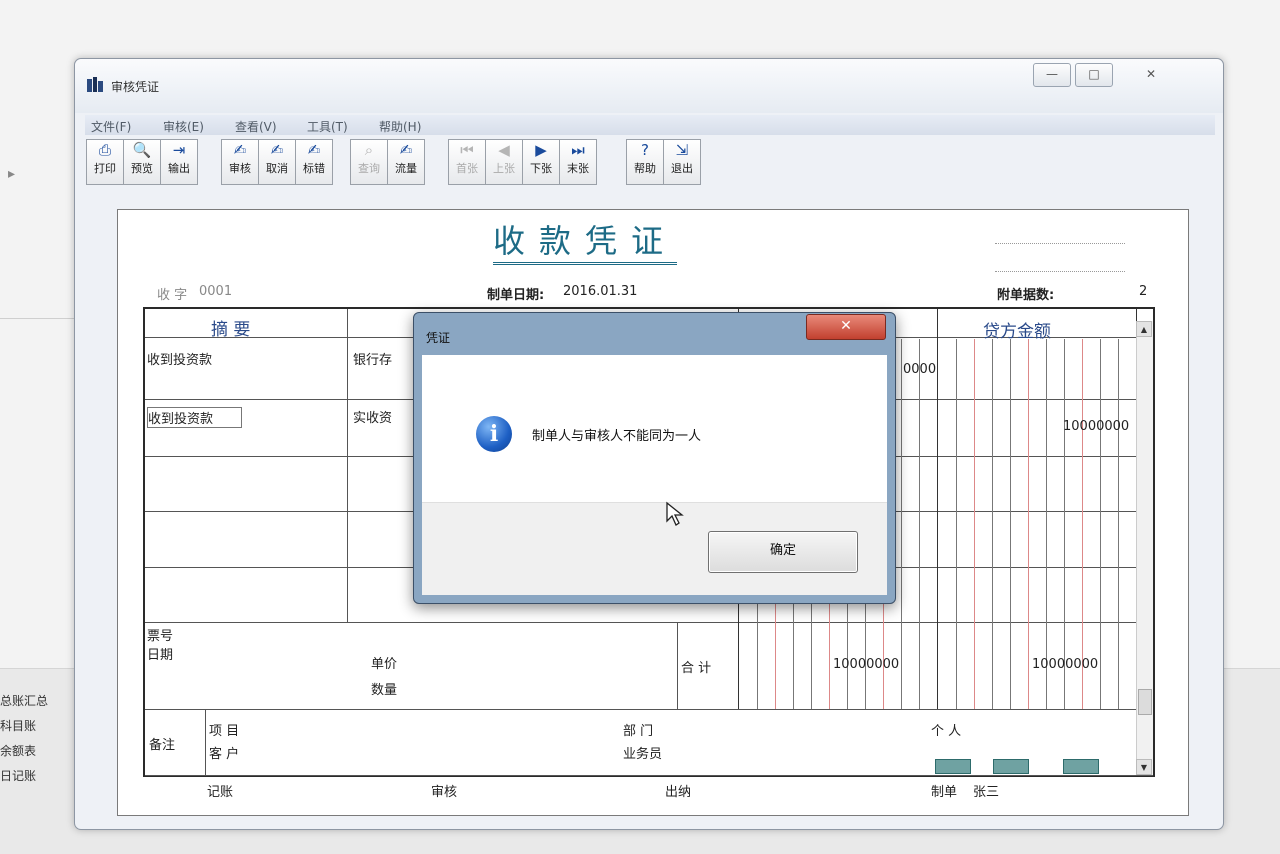  Describe the element at coordinates (585, 243) in the screenshot. I see `voucher-title: 收款凭证` at that location.